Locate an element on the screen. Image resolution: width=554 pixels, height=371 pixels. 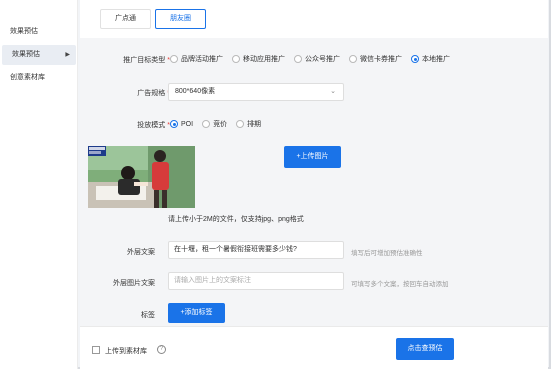
goal-type-radio-group: 品牌活动推广 移动应用推广 公众号推广 微信卡券推广 本地推广 is located at coordinates (314, 59).